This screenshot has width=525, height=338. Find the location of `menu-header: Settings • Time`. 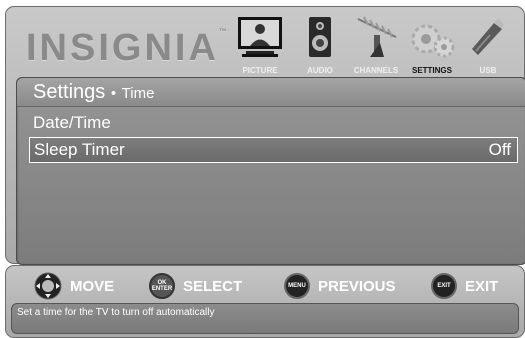

menu-header: Settings • Time is located at coordinates (271, 92).